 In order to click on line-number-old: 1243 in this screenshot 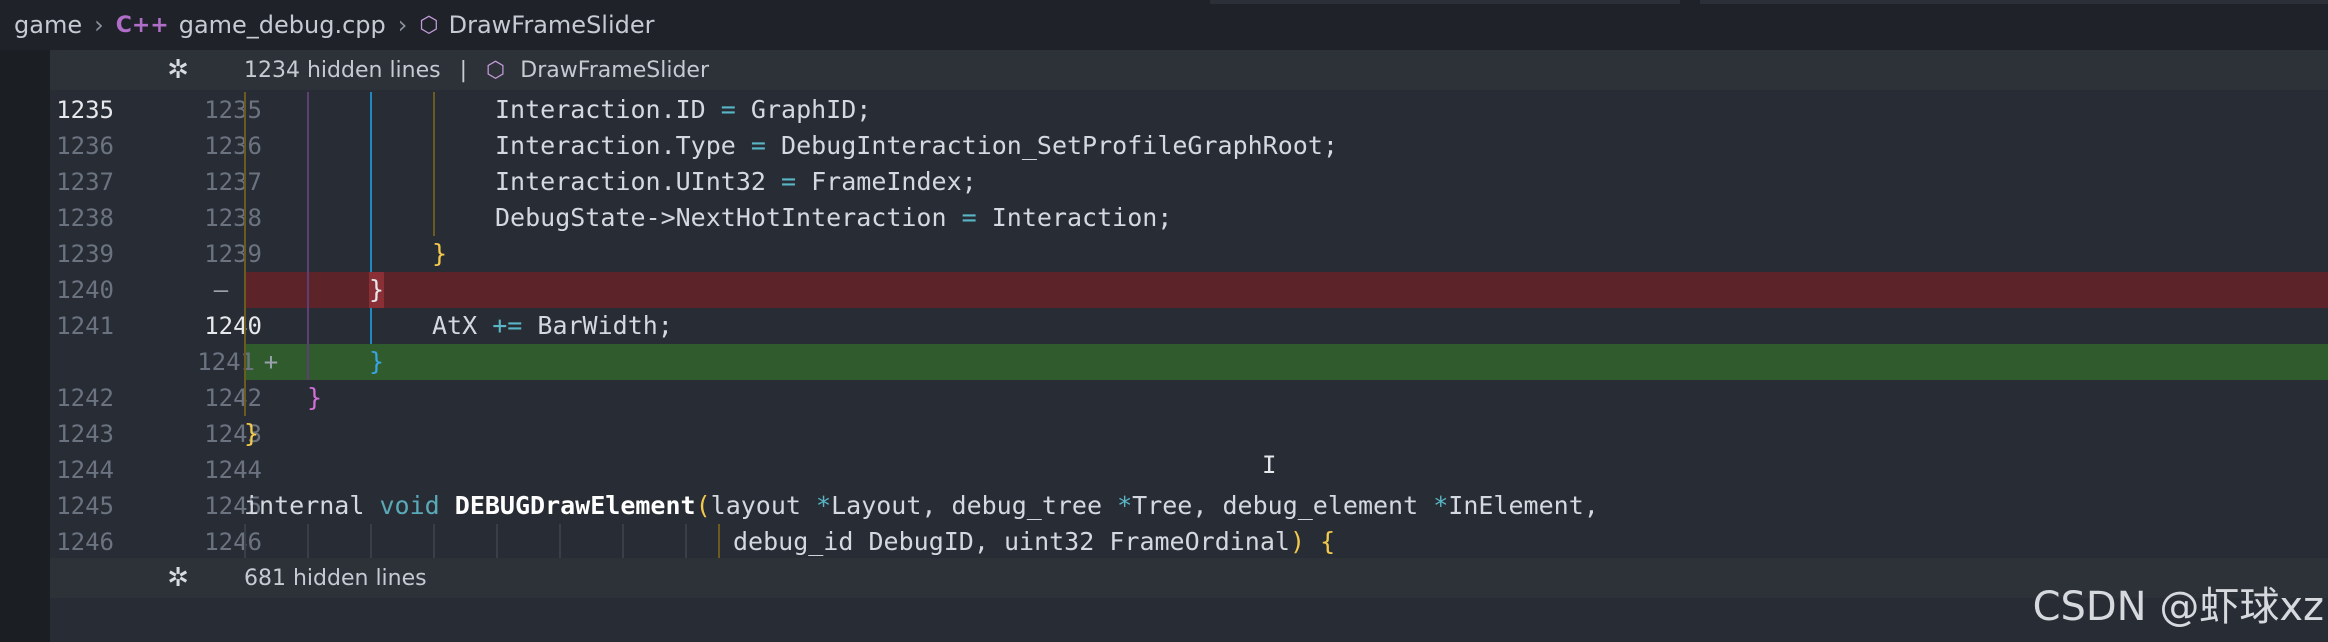, I will do `click(85, 434)`.